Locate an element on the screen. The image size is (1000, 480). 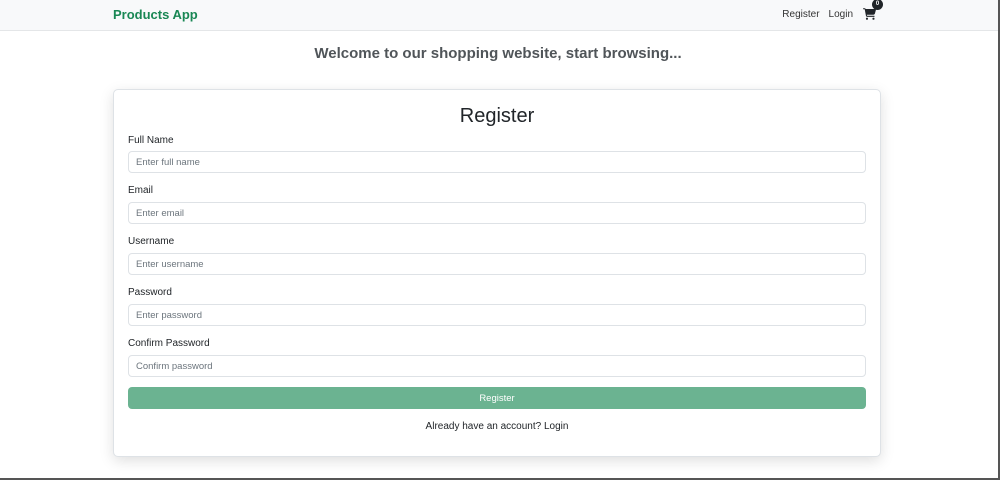
nav-register-link: Register is located at coordinates (800, 14).